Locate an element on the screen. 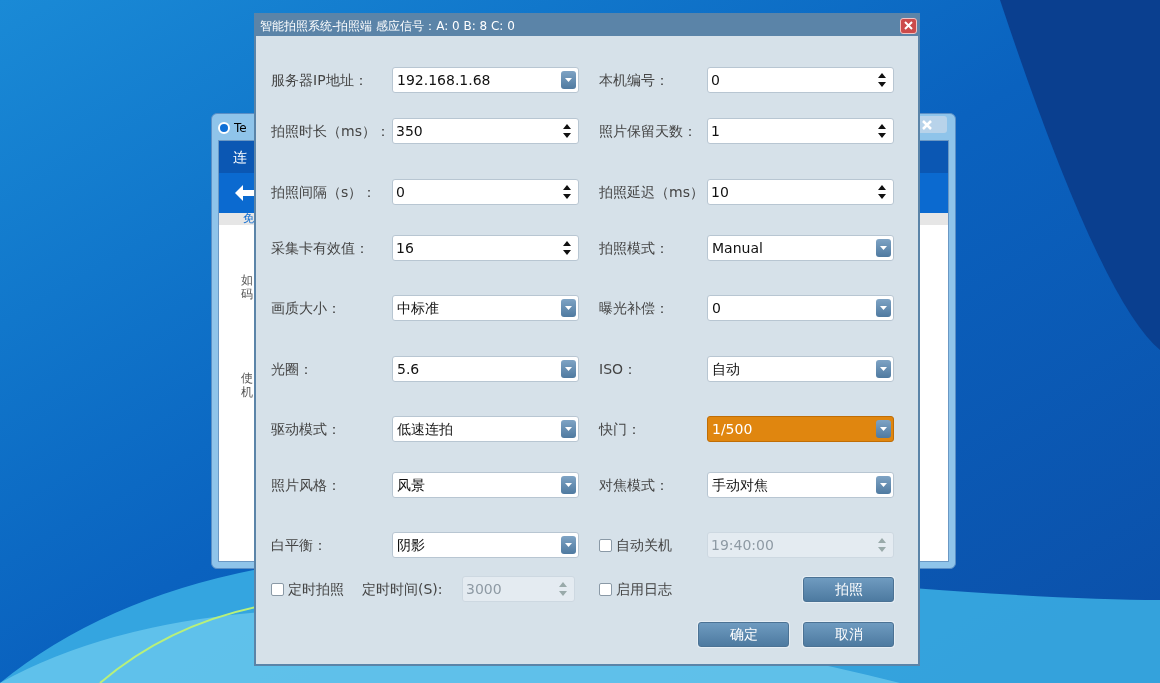 This screenshot has width=1160, height=683. field-label: 光圈： is located at coordinates (292, 369).